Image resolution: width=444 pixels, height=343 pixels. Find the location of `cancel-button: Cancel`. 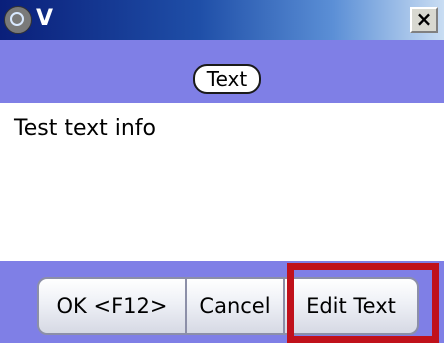

cancel-button: Cancel is located at coordinates (236, 306).